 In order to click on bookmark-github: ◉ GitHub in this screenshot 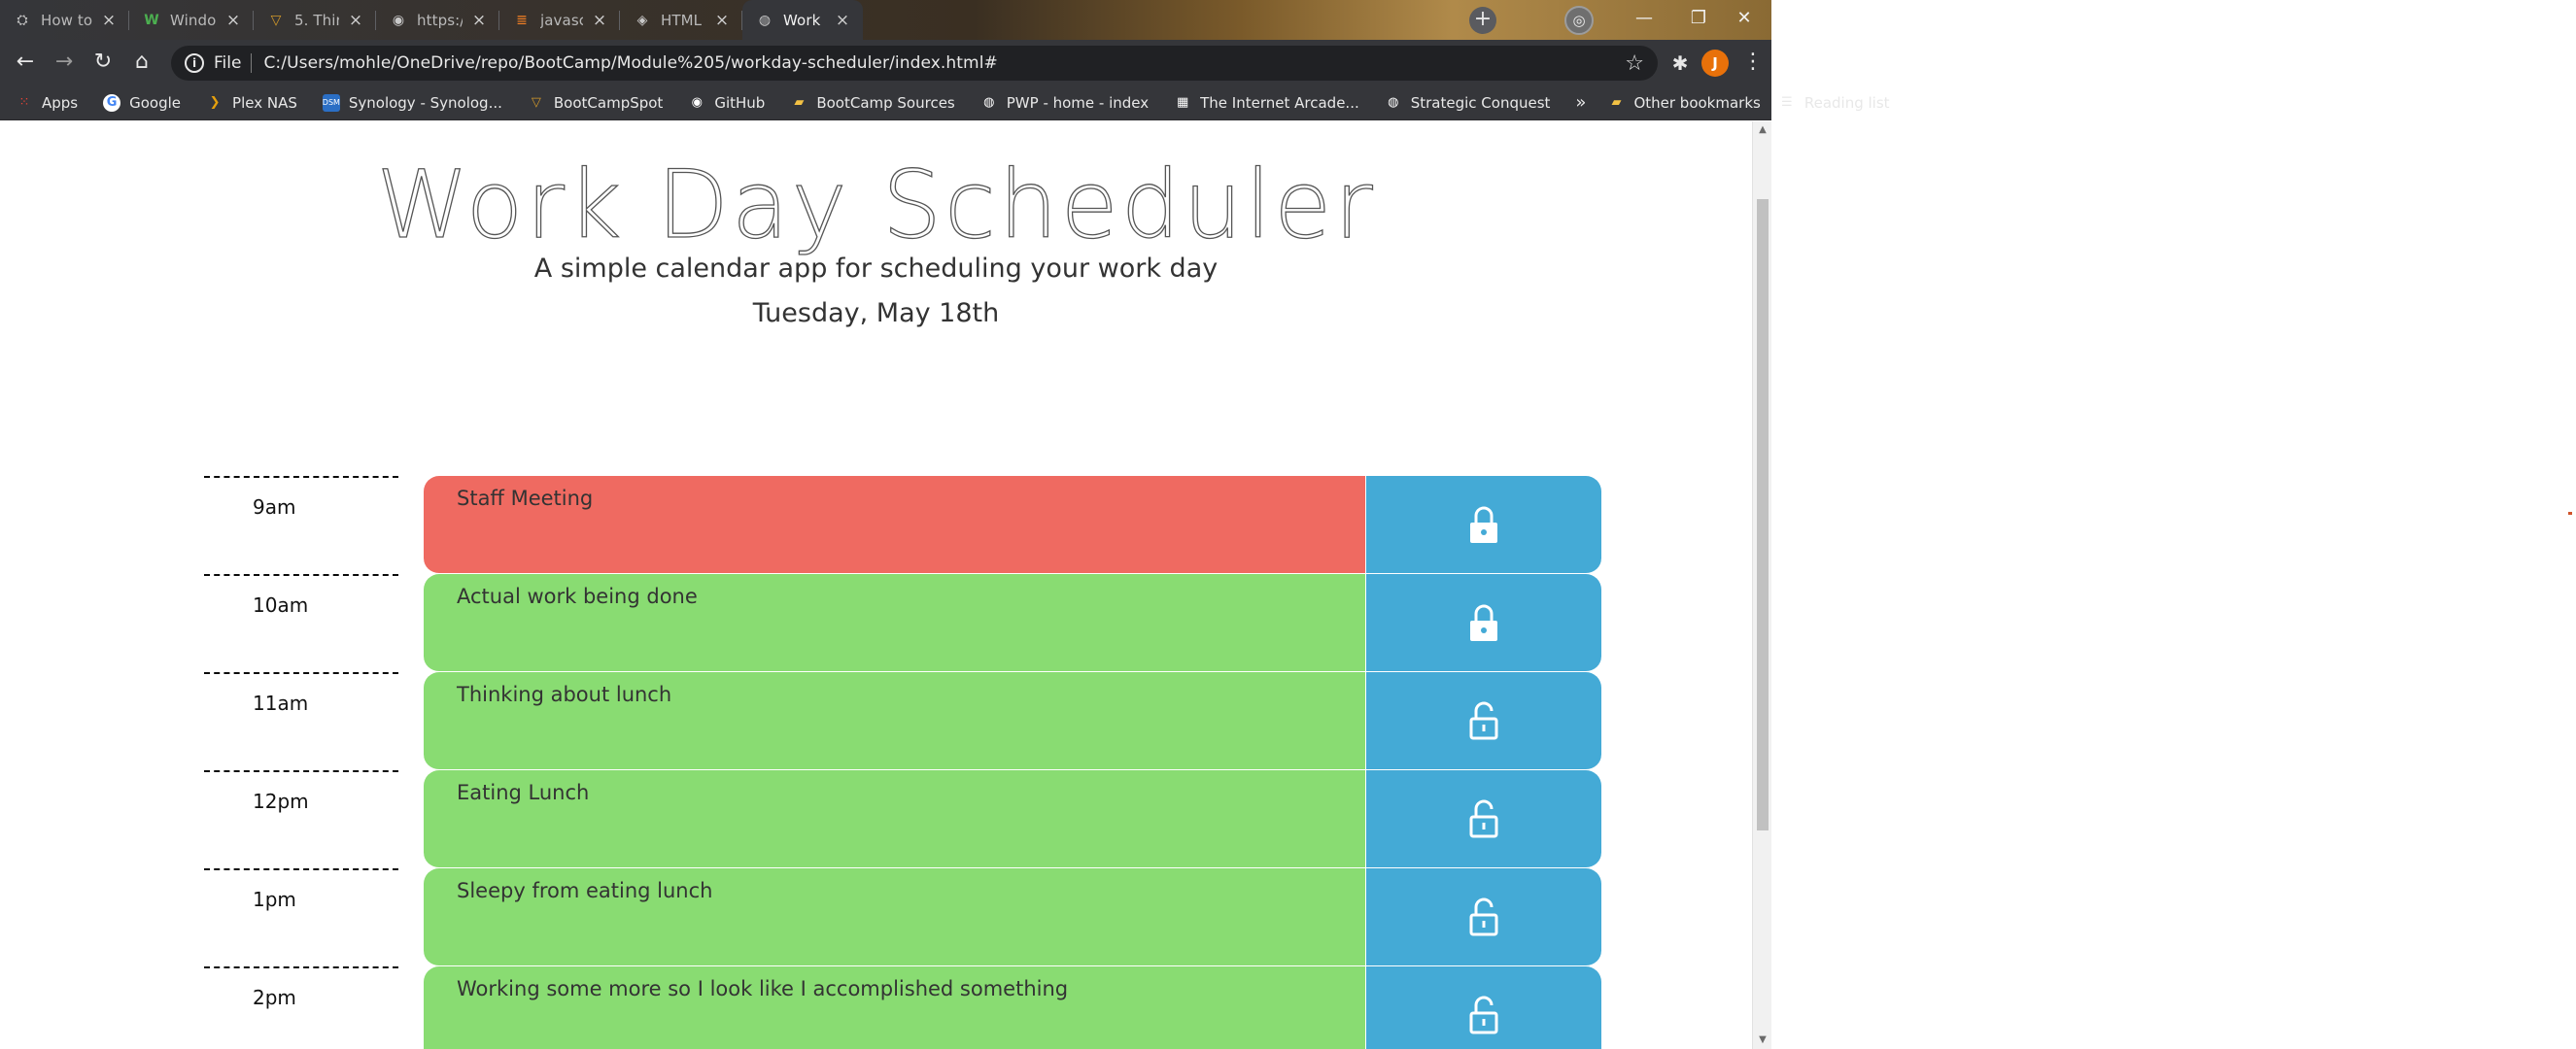, I will do `click(727, 103)`.